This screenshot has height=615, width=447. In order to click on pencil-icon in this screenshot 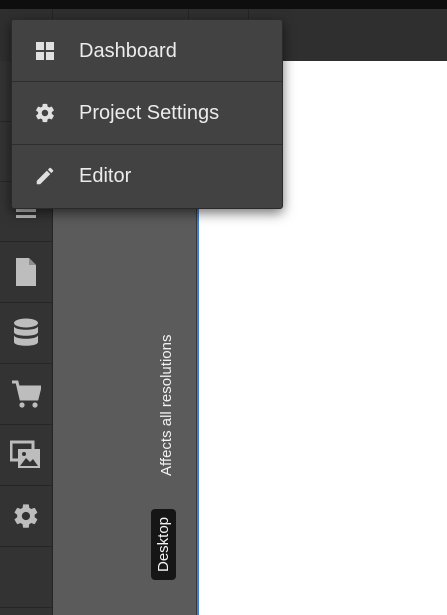, I will do `click(45, 176)`.